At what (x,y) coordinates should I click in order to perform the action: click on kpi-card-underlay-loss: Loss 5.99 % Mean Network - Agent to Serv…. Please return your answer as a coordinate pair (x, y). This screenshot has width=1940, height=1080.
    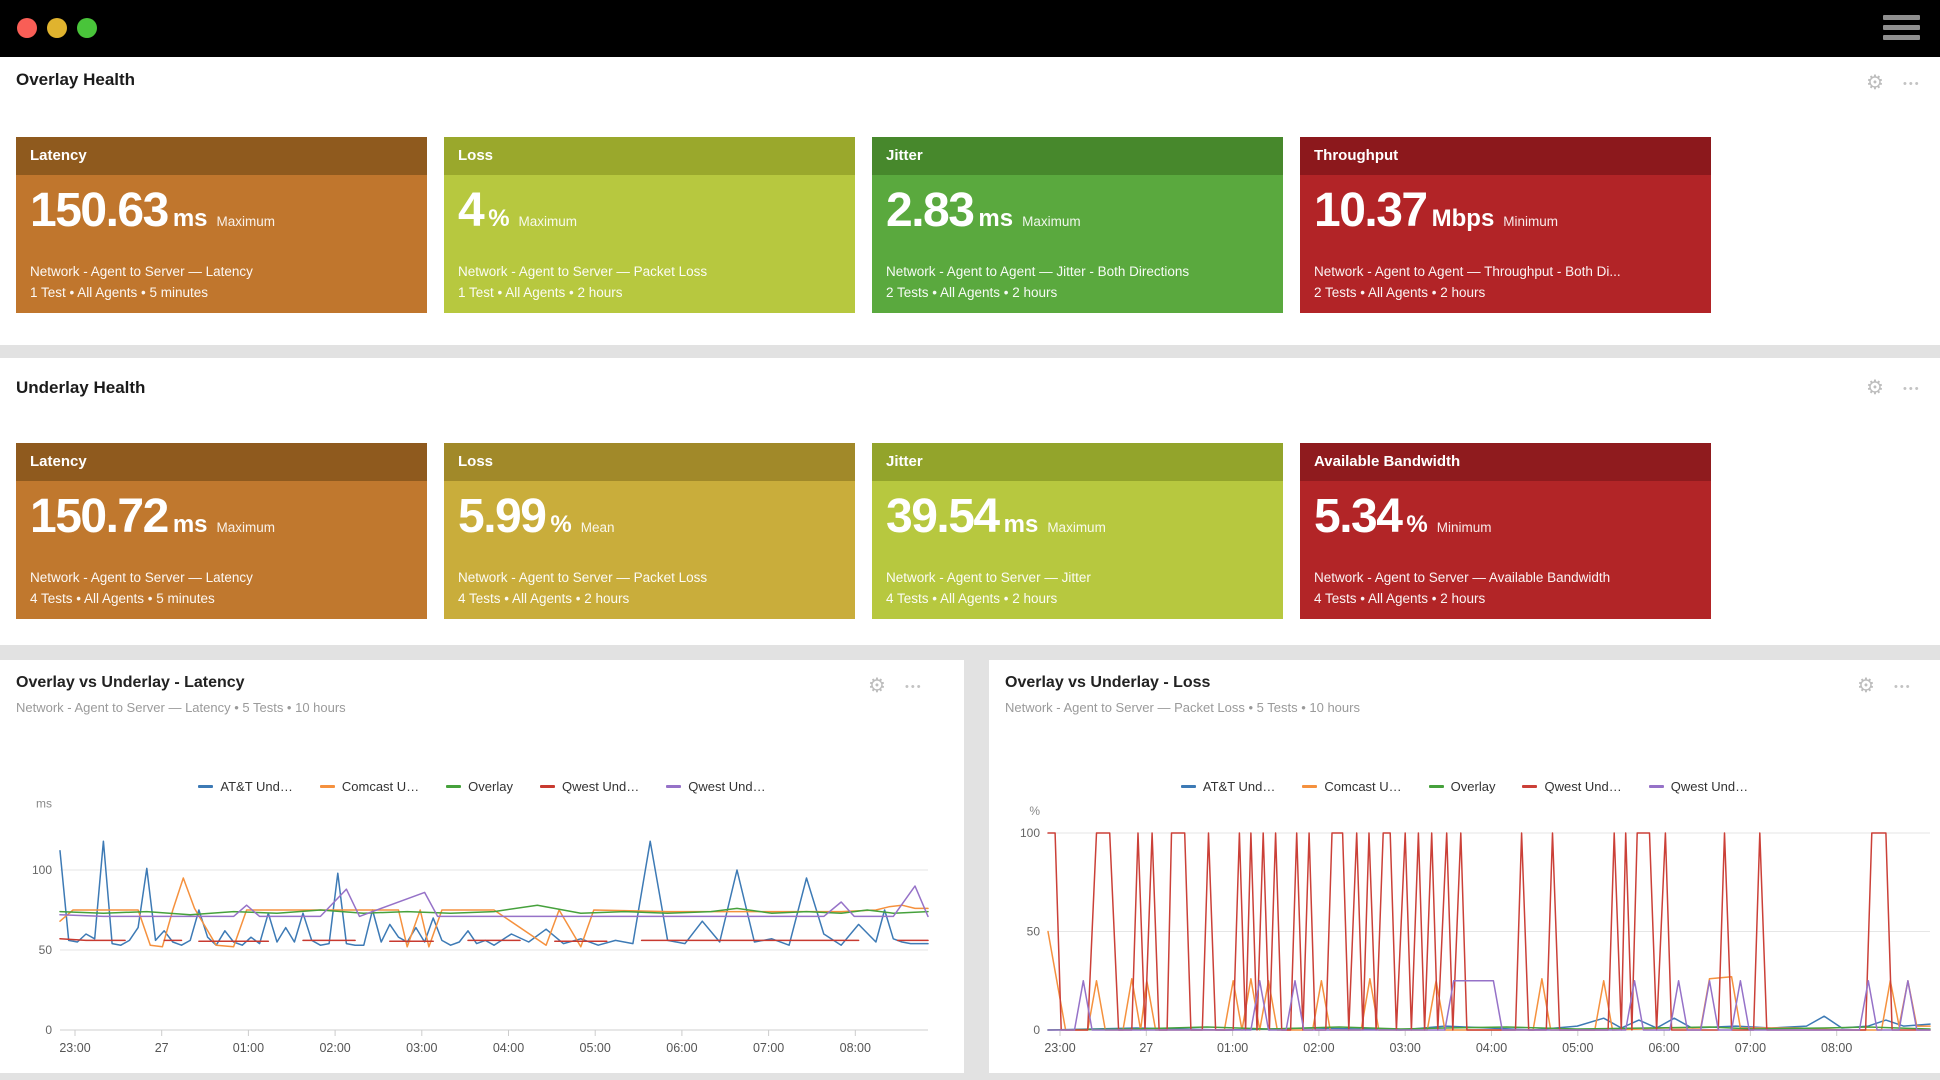
    Looking at the image, I should click on (649, 531).